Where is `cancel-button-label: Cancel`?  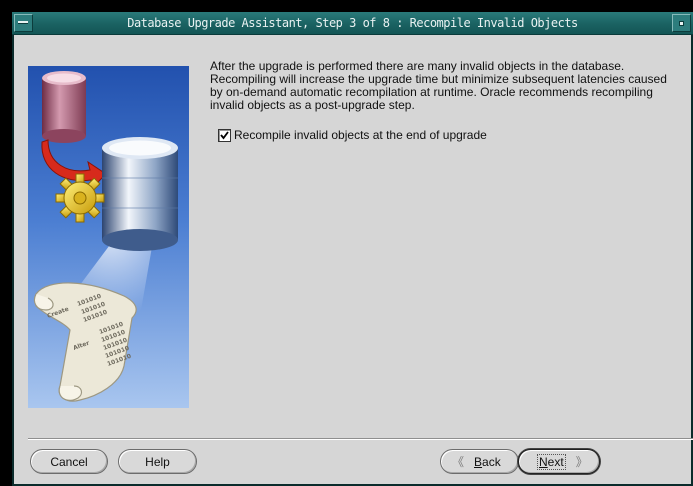 cancel-button-label: Cancel is located at coordinates (69, 461).